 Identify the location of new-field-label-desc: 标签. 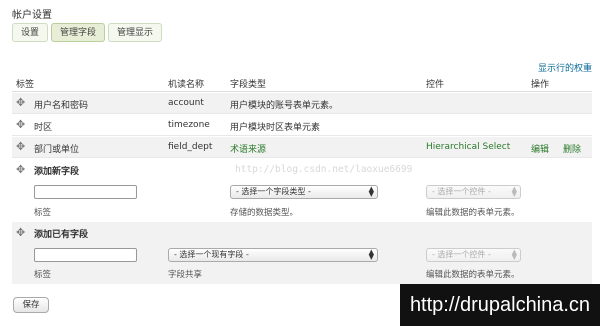
(43, 213).